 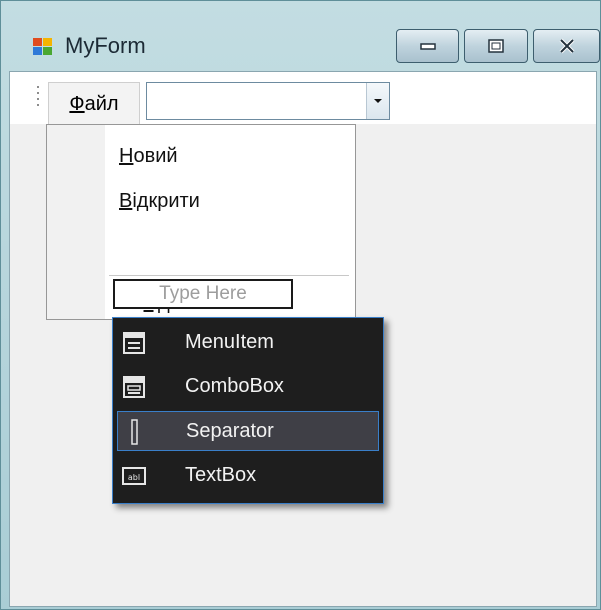 I want to click on popup-item-label: MenuItem, so click(x=229, y=342).